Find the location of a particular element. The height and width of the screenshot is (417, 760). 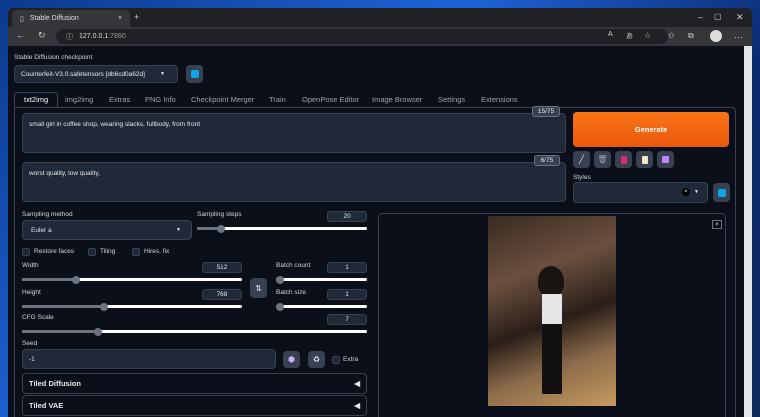

browser-tab: ▯ Stable Diffusion × is located at coordinates (71, 18).